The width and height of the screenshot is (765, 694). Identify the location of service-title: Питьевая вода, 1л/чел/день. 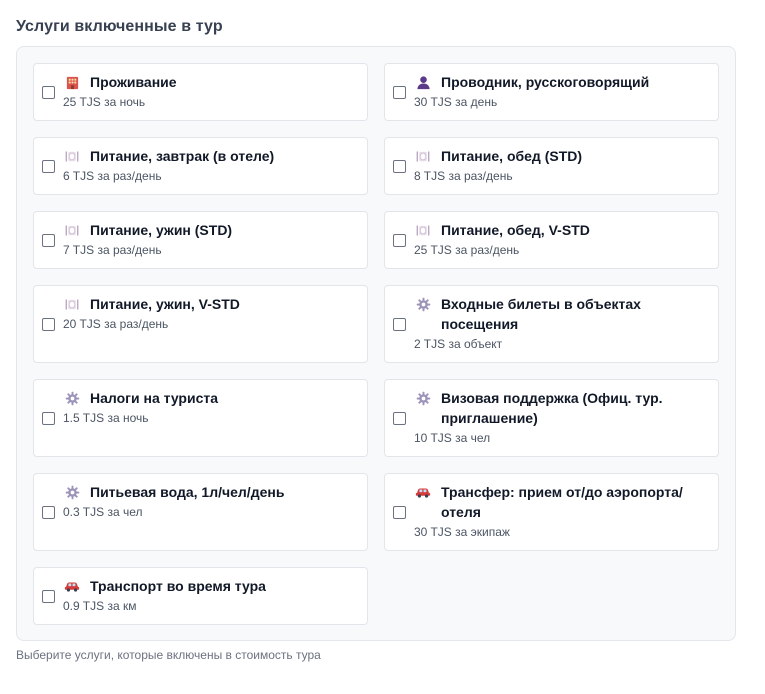
(187, 492).